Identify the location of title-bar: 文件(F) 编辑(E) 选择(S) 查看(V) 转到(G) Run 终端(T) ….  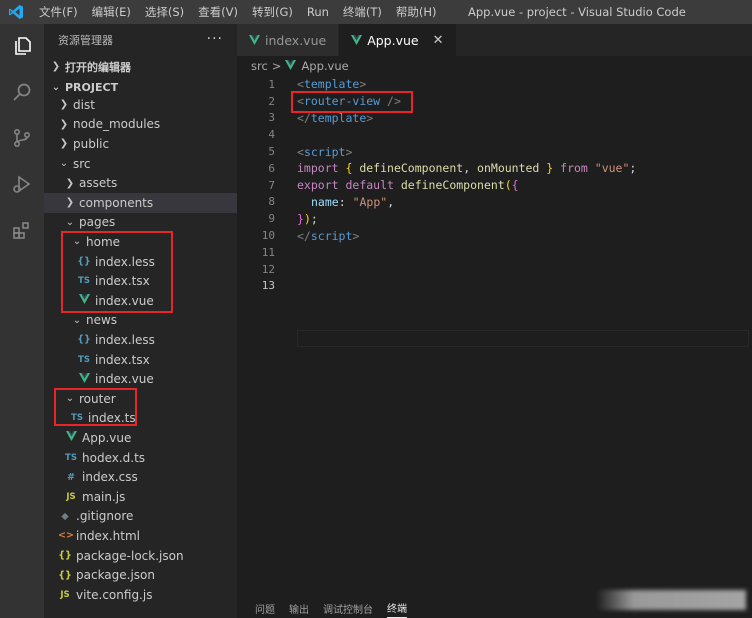
(376, 12).